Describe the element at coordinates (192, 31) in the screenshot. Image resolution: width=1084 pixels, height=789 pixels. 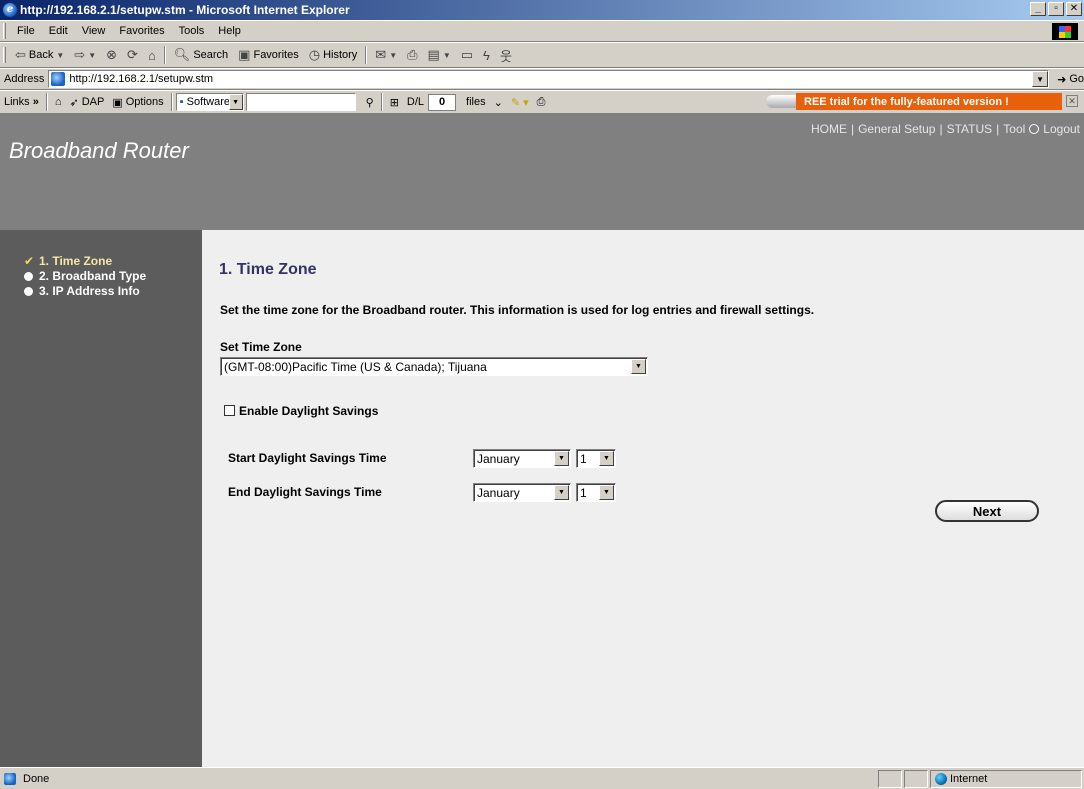
I see `menu-tools: Tools` at that location.